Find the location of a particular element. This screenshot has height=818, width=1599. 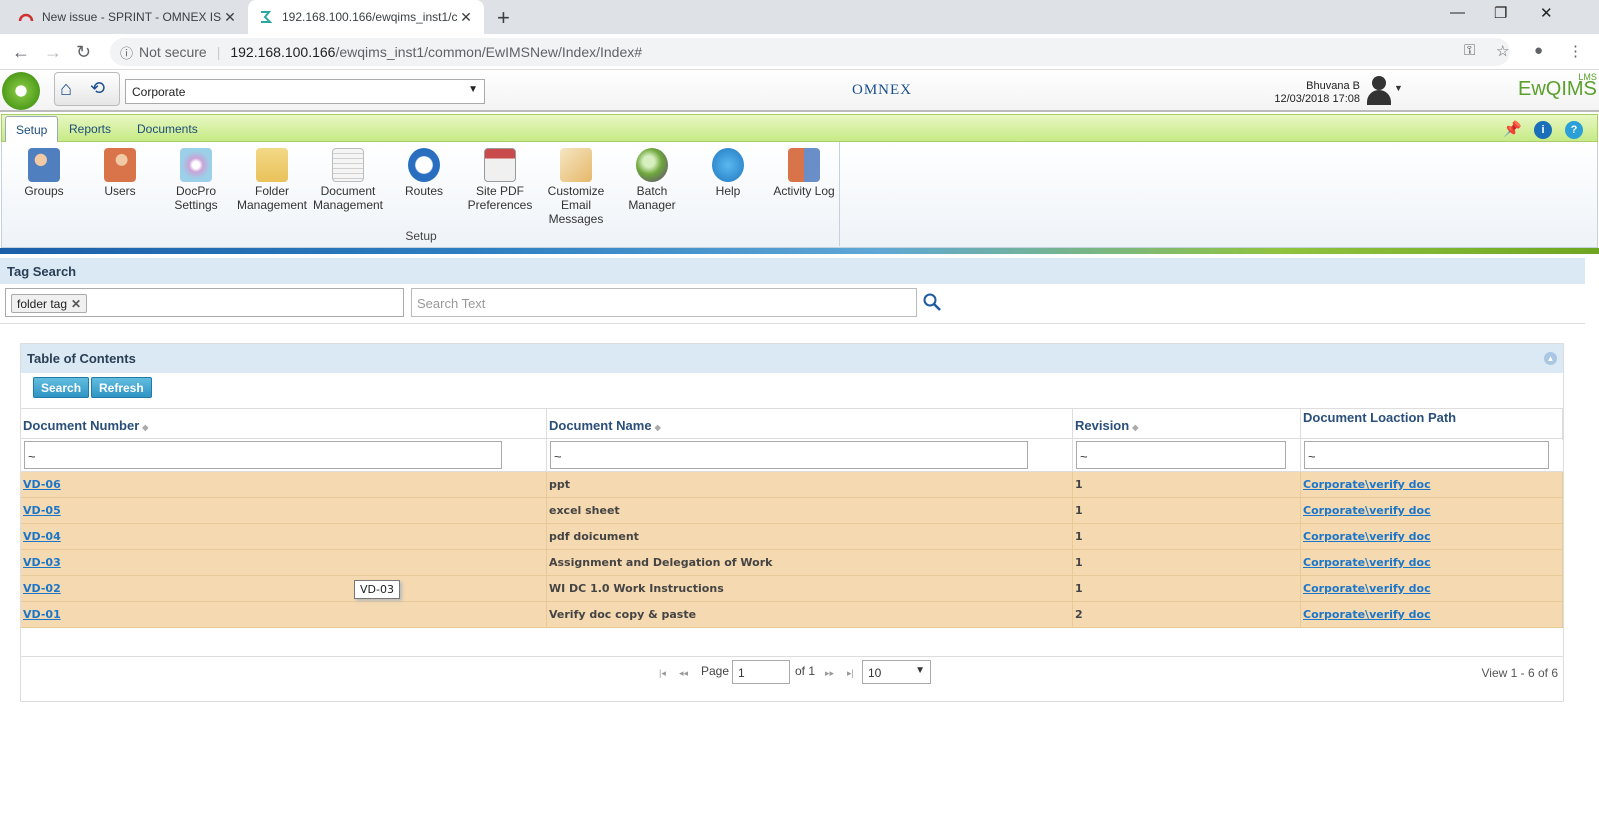

window-close-icon: ✕ is located at coordinates (1546, 13).